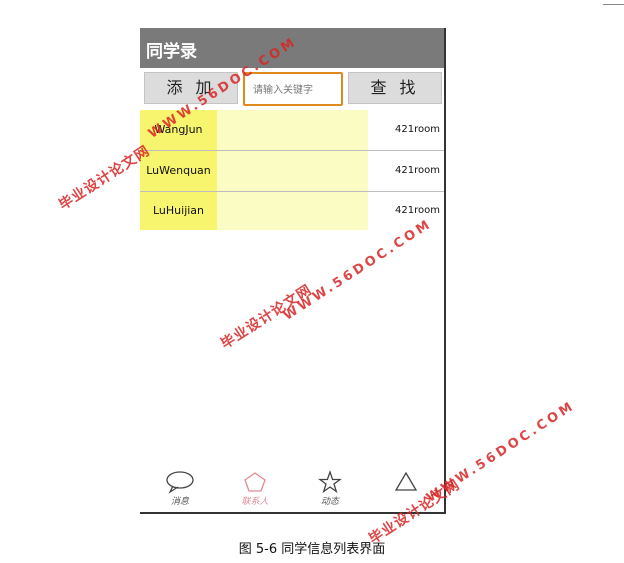  What do you see at coordinates (613, 2) in the screenshot?
I see `corner-mark` at bounding box center [613, 2].